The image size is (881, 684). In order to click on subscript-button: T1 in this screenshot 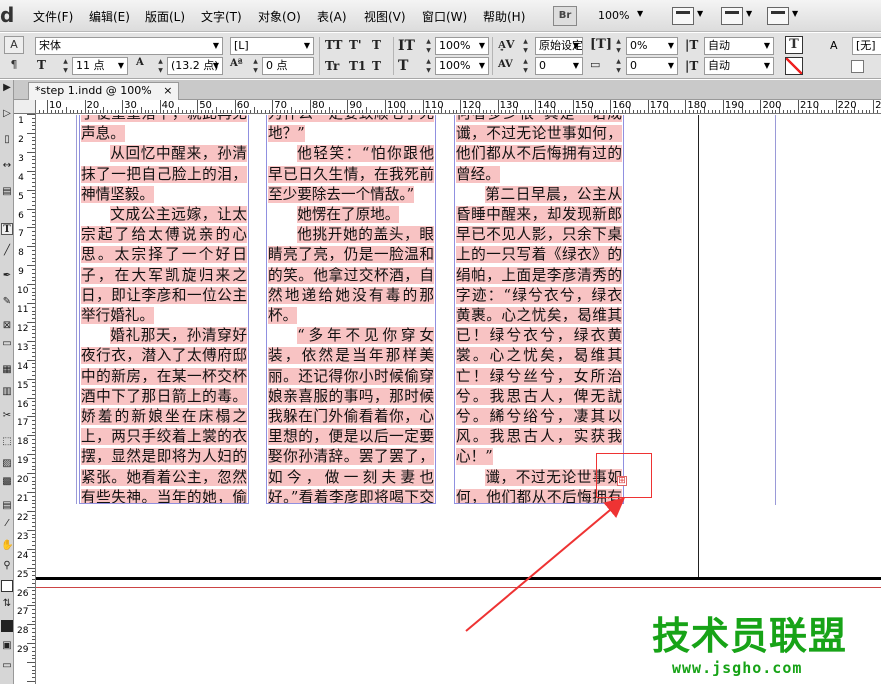, I will do `click(357, 66)`.